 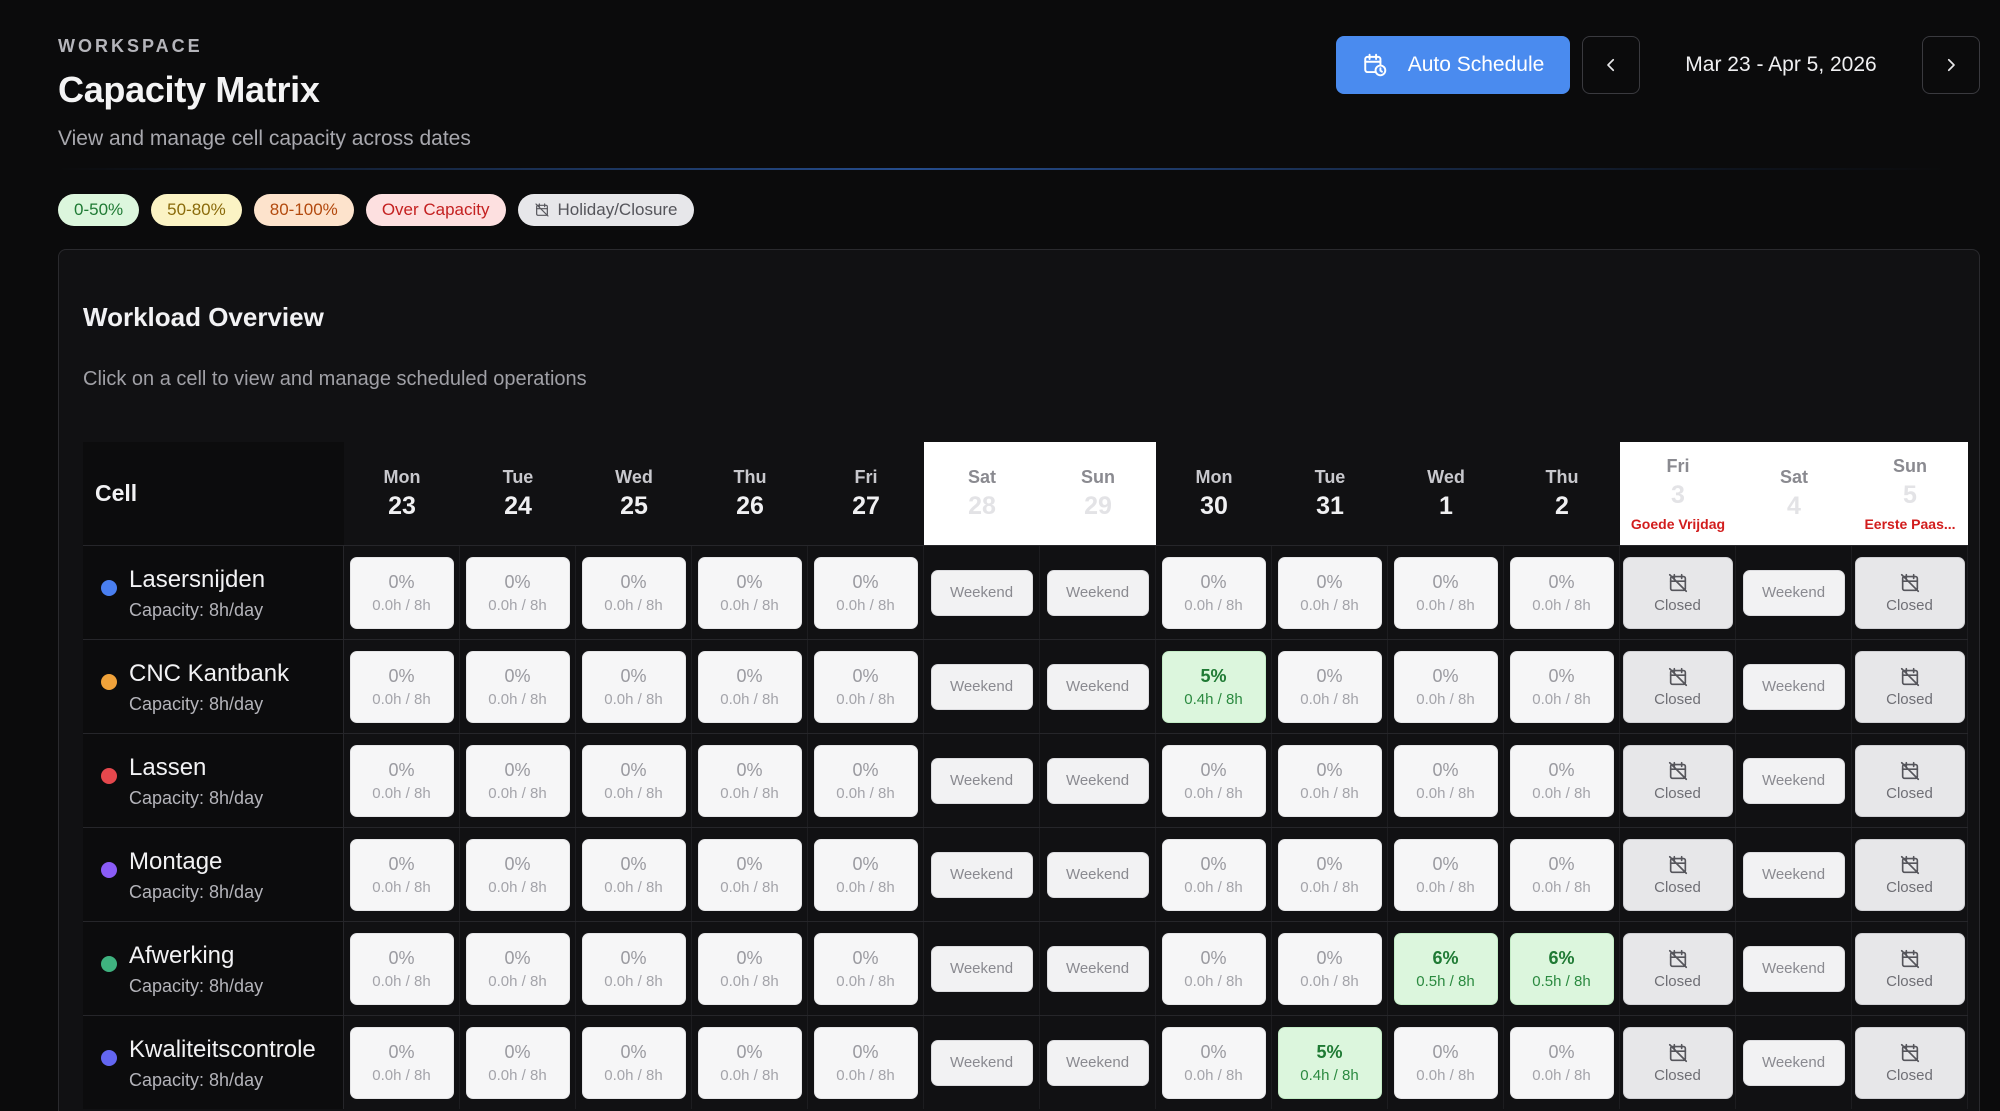 I want to click on next-range-button, so click(x=1951, y=65).